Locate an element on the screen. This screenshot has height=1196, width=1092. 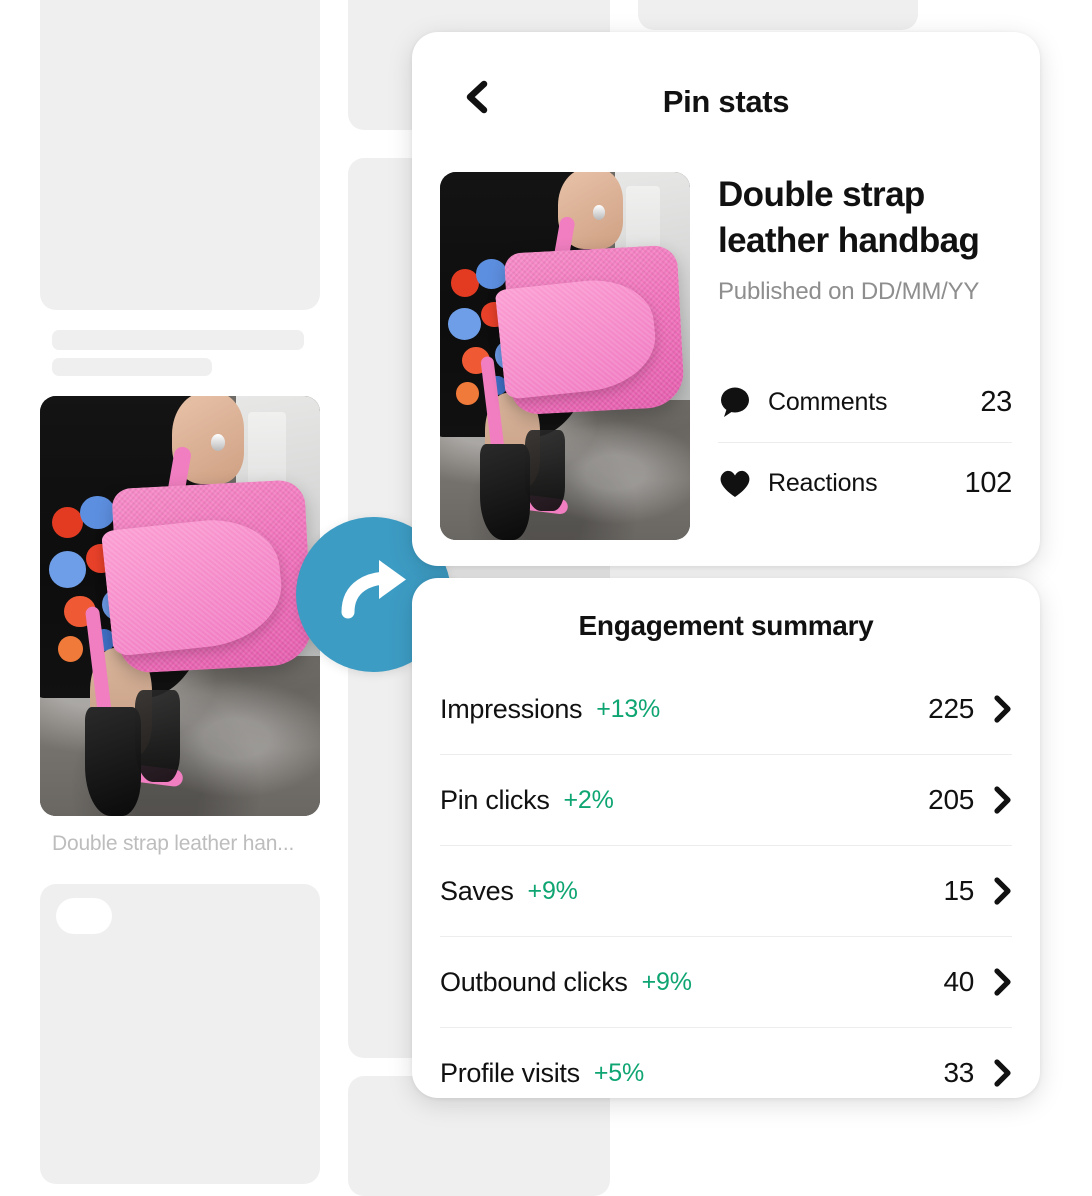
stat-label: Reactions is located at coordinates (823, 482).